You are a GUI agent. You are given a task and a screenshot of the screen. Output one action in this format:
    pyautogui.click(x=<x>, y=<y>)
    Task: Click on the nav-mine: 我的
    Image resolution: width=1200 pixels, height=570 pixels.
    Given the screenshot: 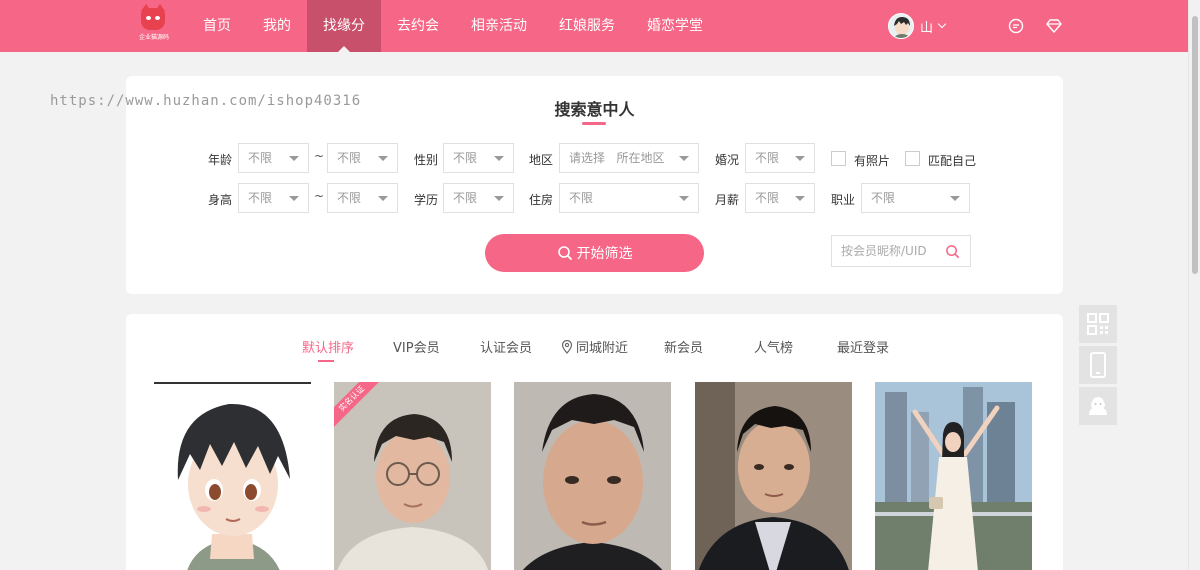 What is the action you would take?
    pyautogui.click(x=277, y=26)
    